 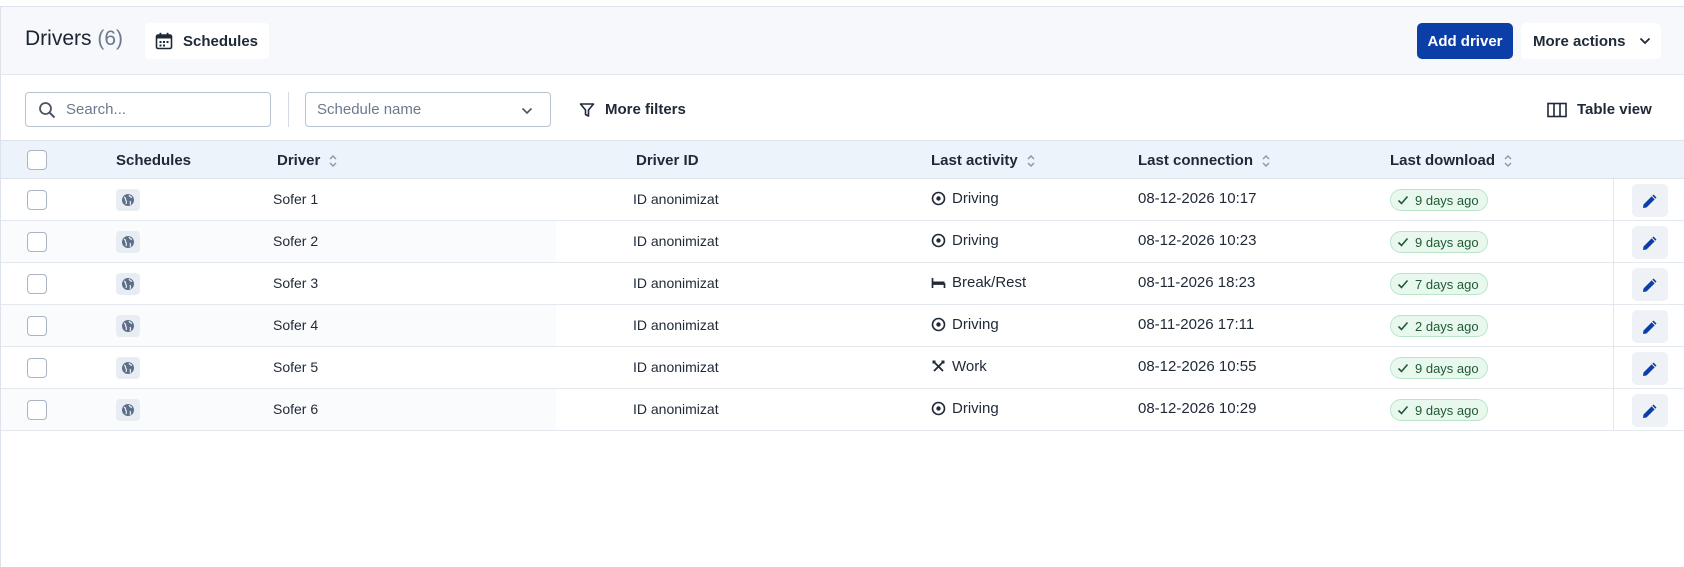 I want to click on column-header-last-download: Last download, so click(x=1451, y=160).